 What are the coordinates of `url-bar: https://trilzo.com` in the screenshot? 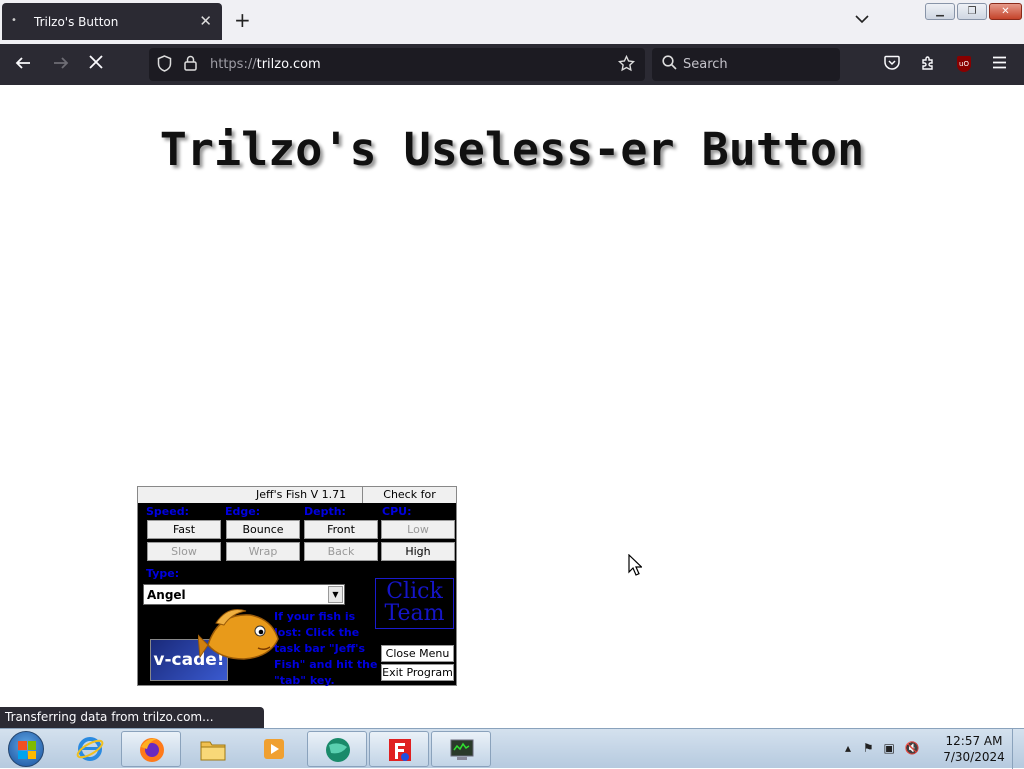 It's located at (397, 64).